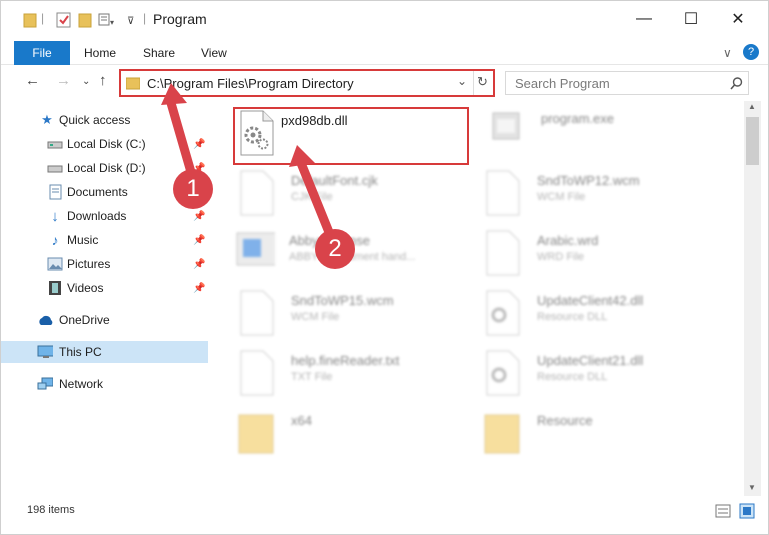 The image size is (769, 535). What do you see at coordinates (302, 156) in the screenshot?
I see `arrow-2-head` at bounding box center [302, 156].